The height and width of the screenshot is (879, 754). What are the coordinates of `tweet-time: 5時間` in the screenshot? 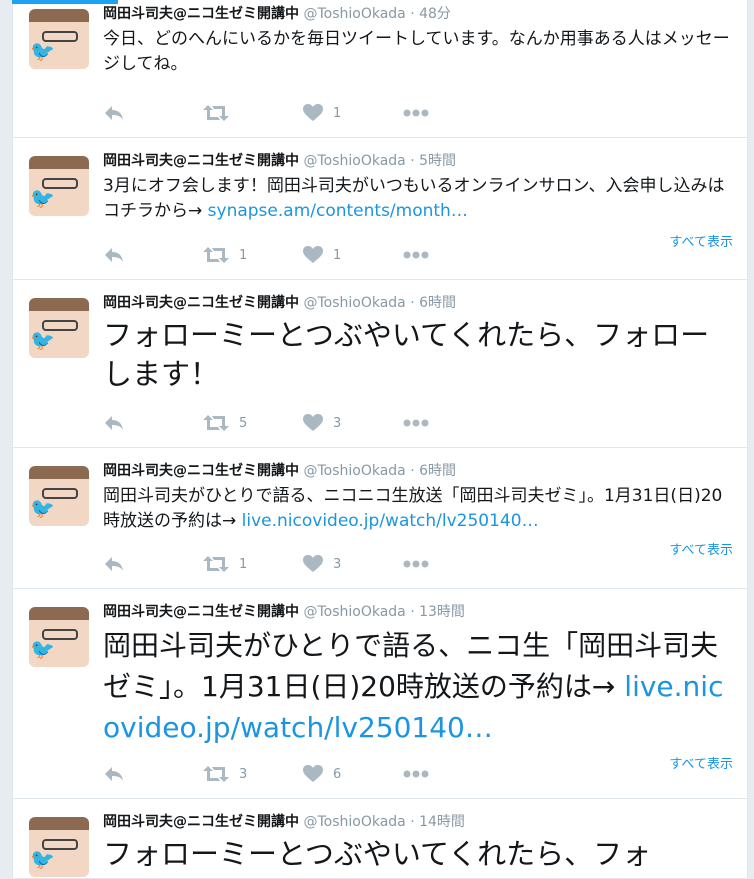 It's located at (437, 161).